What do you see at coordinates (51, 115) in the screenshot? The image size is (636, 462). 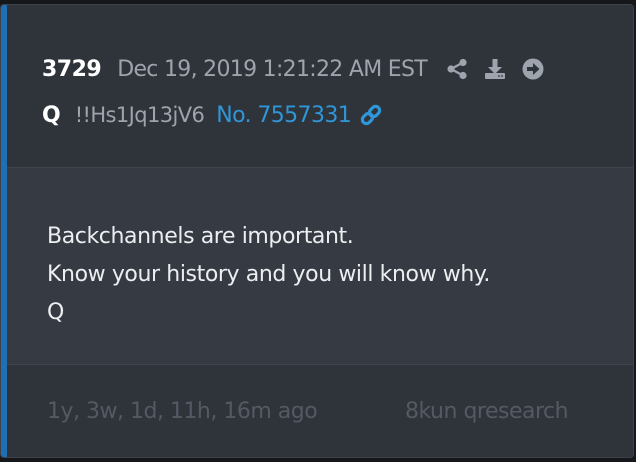 I see `author-name: Q` at bounding box center [51, 115].